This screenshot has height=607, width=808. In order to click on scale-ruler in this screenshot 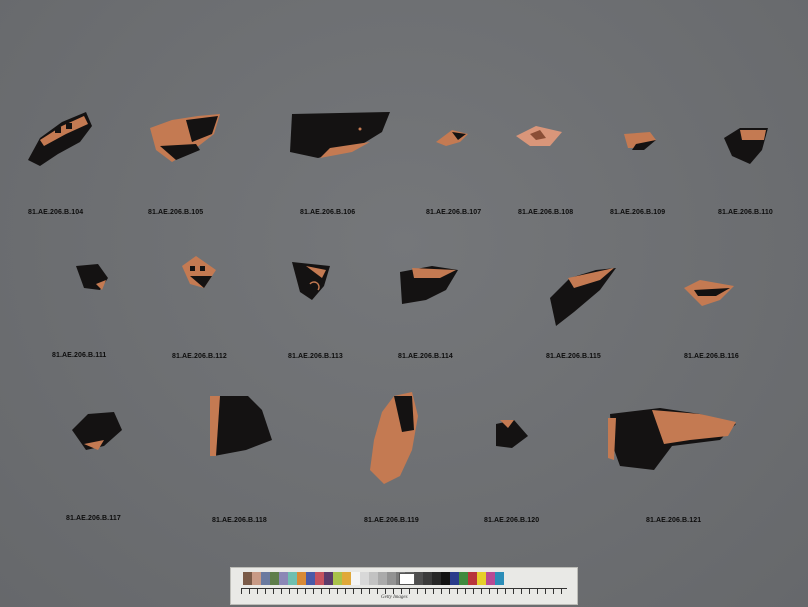, I will do `click(404, 591)`.